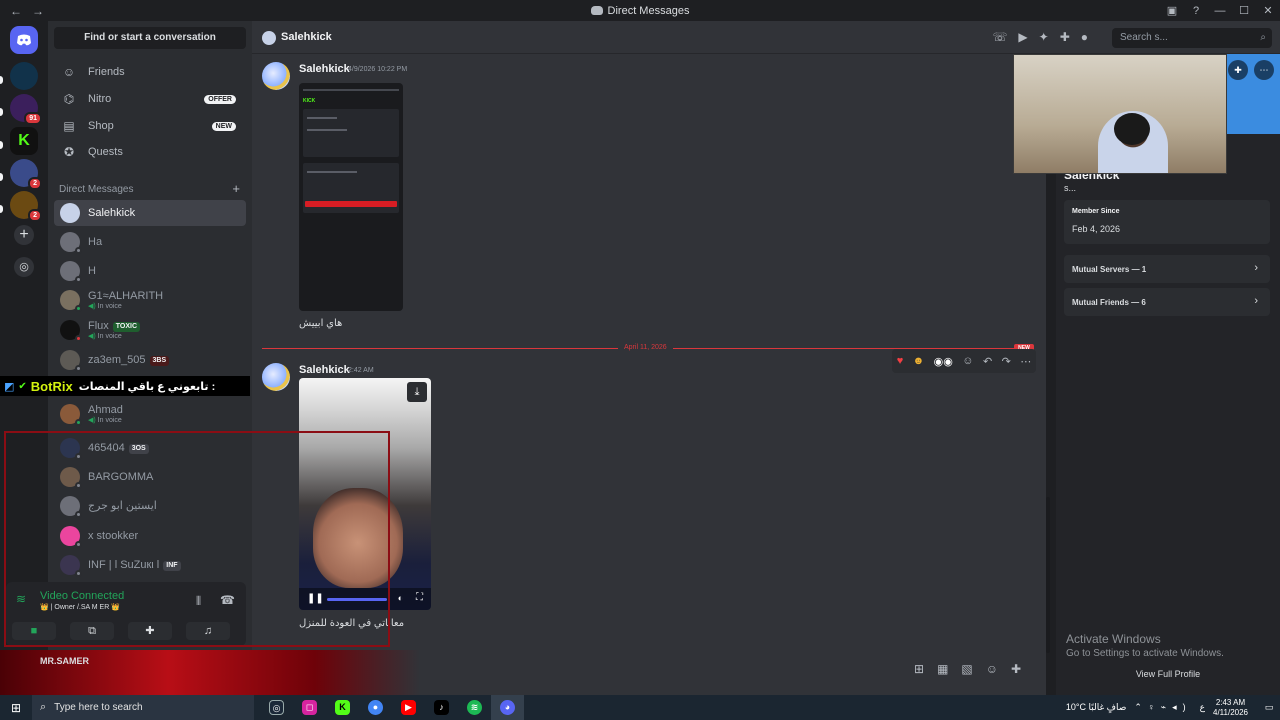 The image size is (1280, 720). What do you see at coordinates (408, 707) in the screenshot?
I see `youtube-app-icon: ▶` at bounding box center [408, 707].